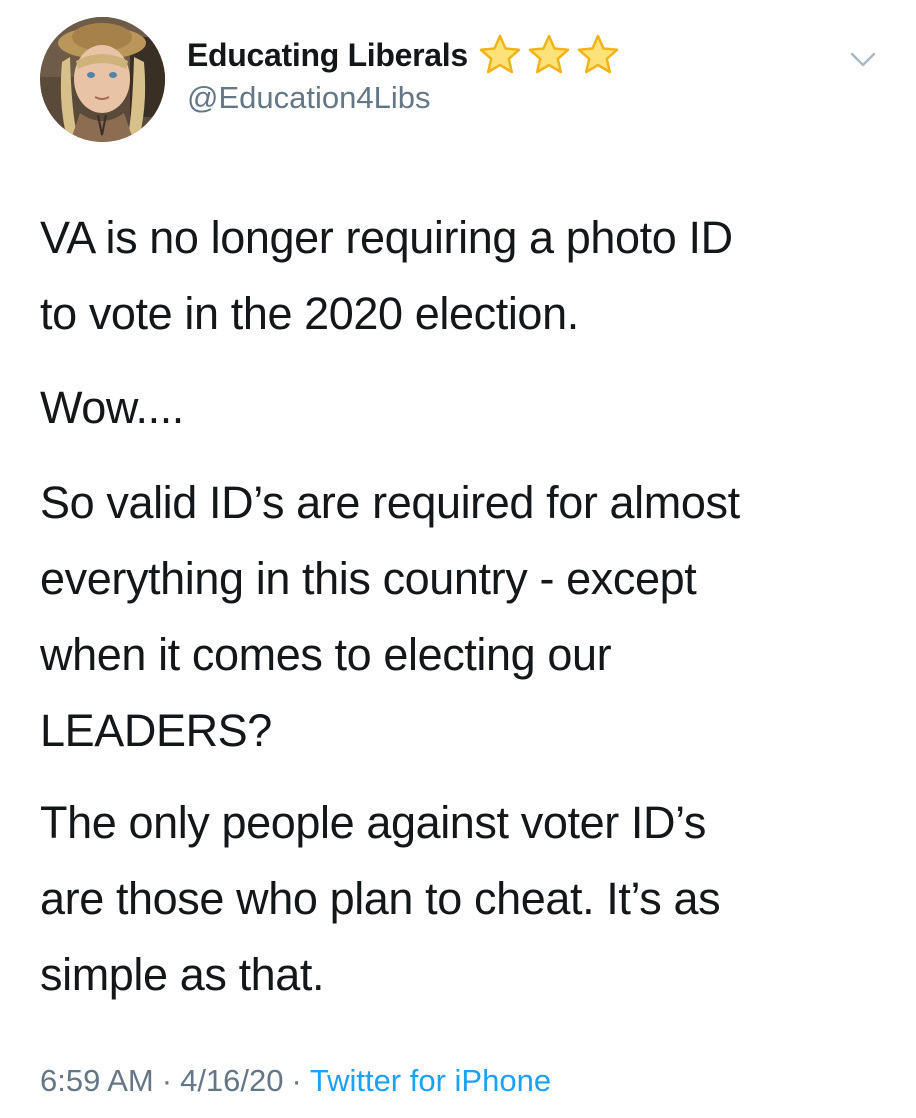 The height and width of the screenshot is (1118, 916). Describe the element at coordinates (308, 98) in the screenshot. I see `author-handle: @Education4Libs` at that location.